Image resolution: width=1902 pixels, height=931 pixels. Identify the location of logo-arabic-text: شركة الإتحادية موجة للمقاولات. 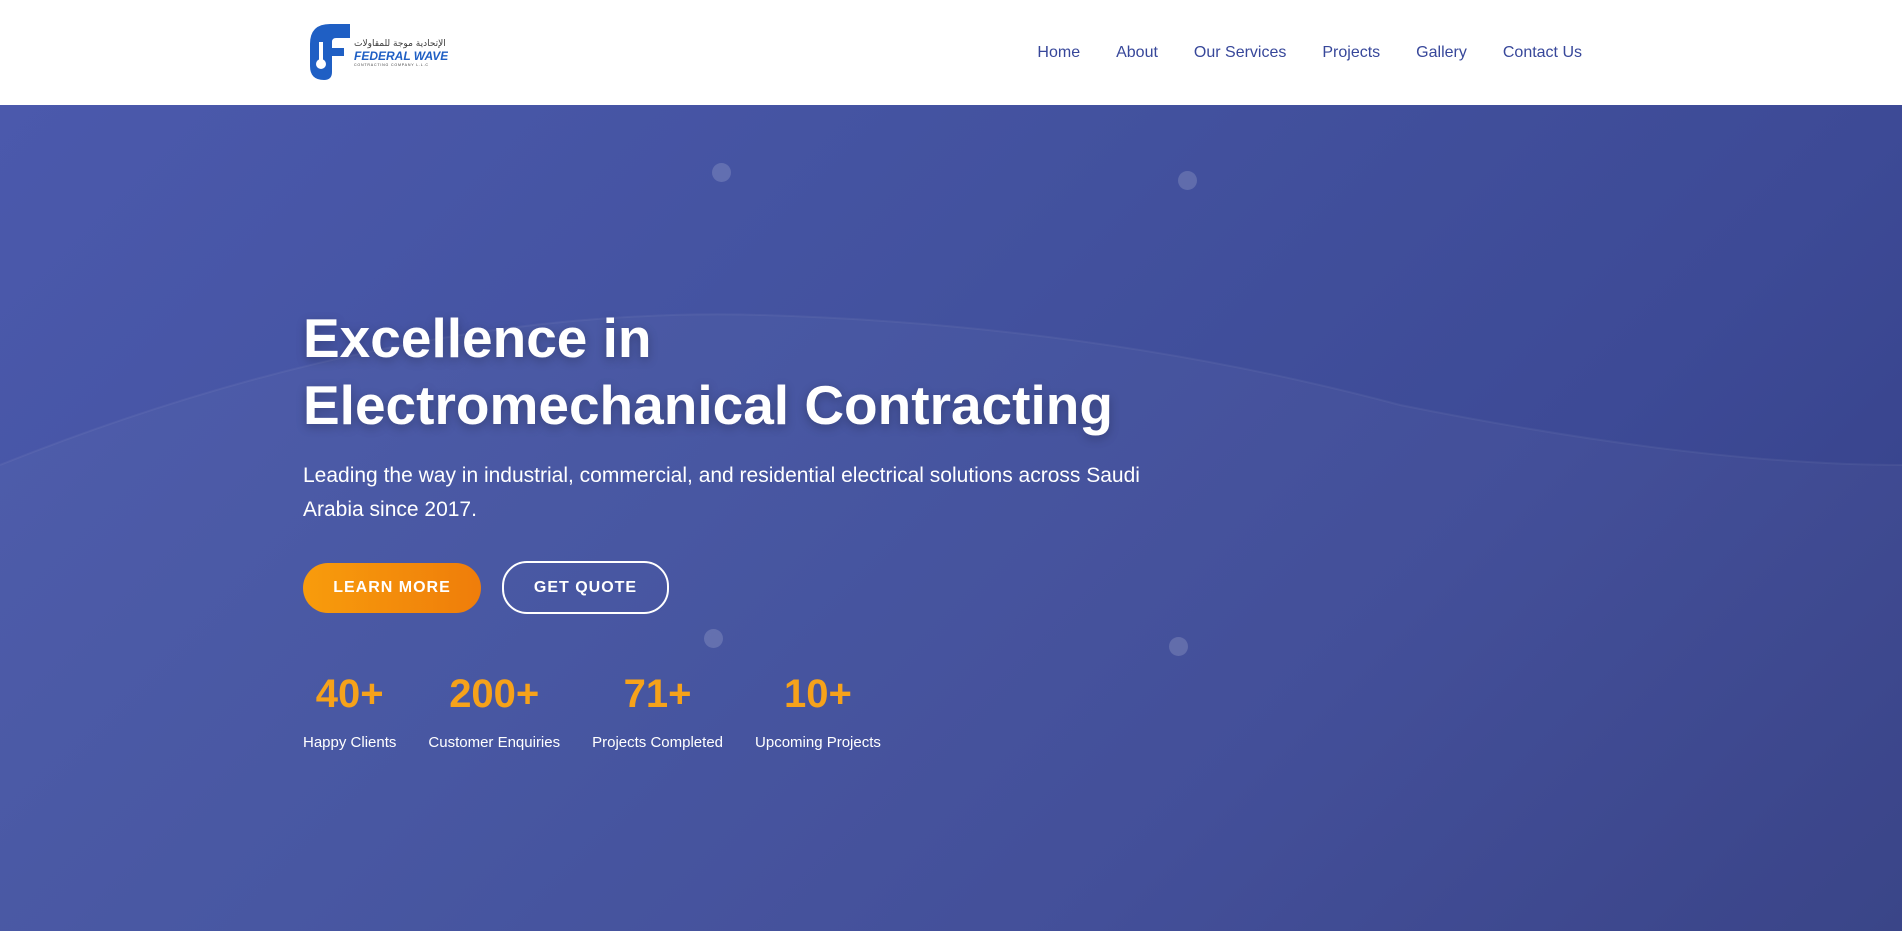
(401, 44).